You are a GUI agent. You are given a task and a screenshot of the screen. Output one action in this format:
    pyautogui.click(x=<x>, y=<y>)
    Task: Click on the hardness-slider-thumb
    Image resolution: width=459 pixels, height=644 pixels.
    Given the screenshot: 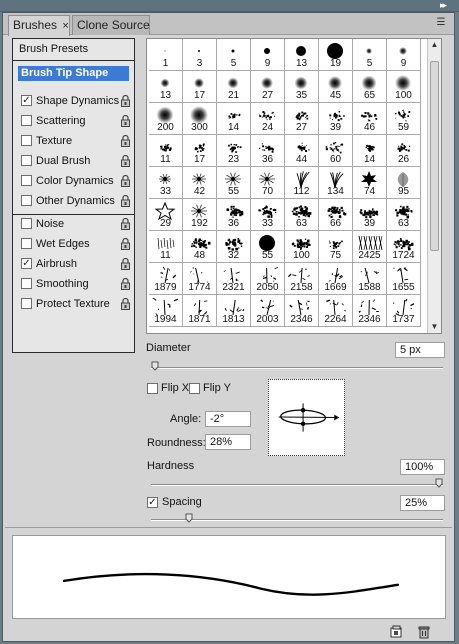 What is the action you would take?
    pyautogui.click(x=439, y=483)
    